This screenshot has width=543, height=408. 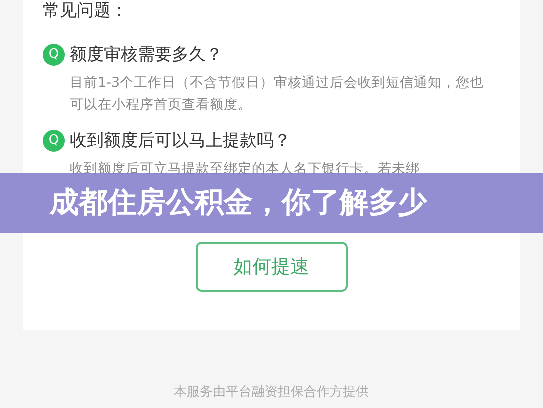 I want to click on footer-note: 本服务由平台融资担保合作方提供, so click(x=271, y=393).